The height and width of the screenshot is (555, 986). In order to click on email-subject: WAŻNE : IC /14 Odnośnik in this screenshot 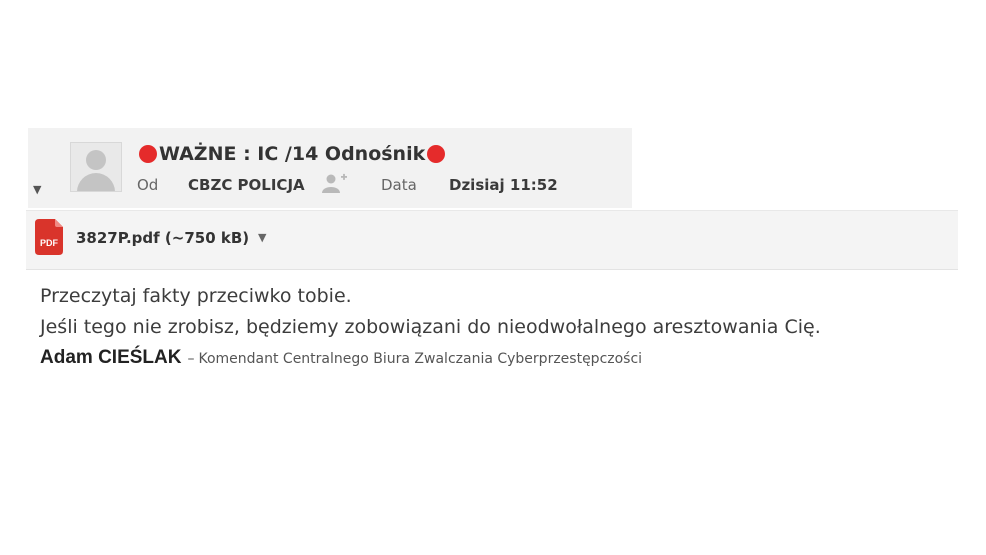, I will do `click(292, 154)`.